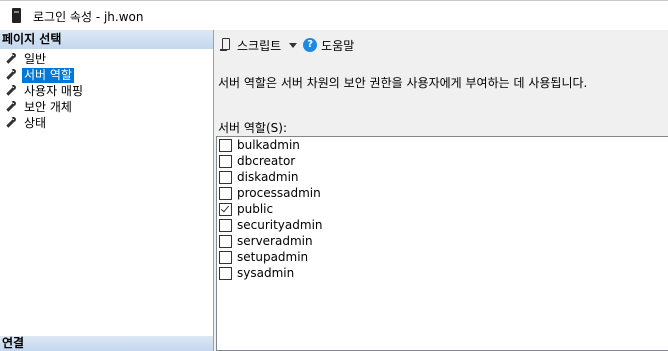 The image size is (668, 351). I want to click on list-item: diskadmin, so click(442, 177).